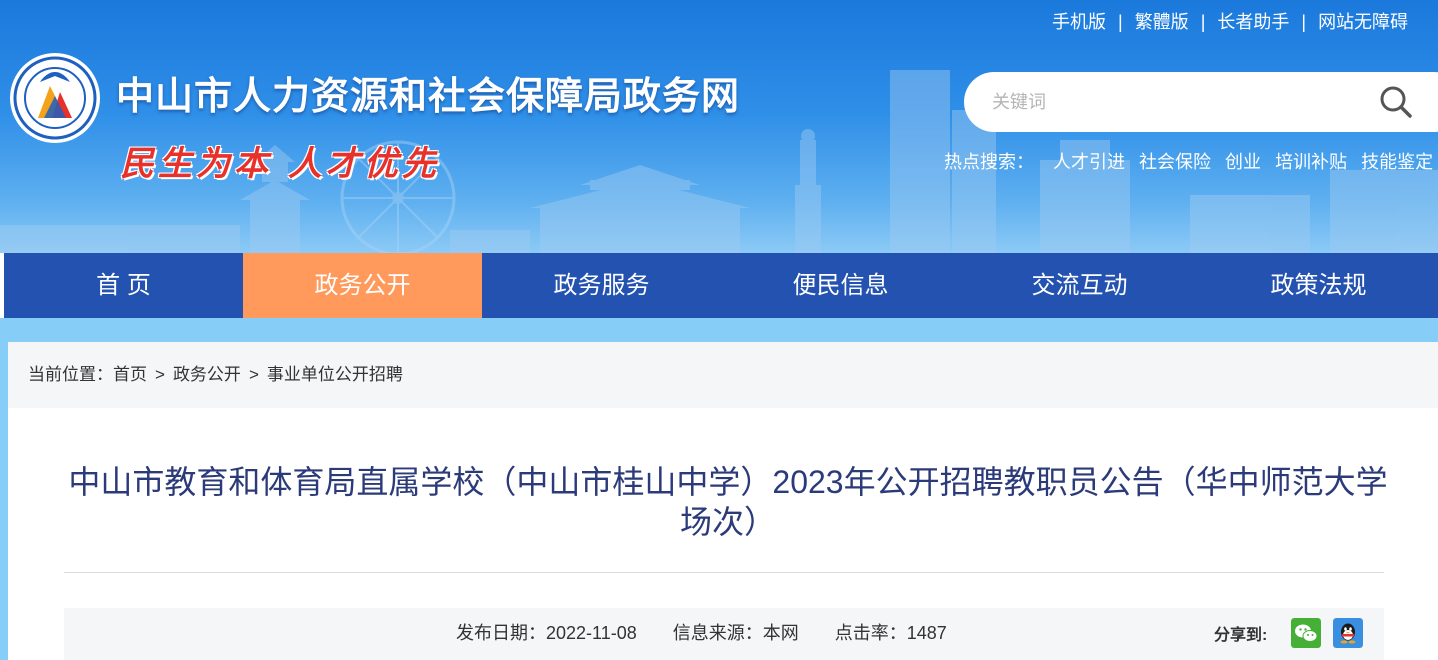 This screenshot has width=1438, height=660. I want to click on info-source: 信息来源：本网, so click(735, 633).